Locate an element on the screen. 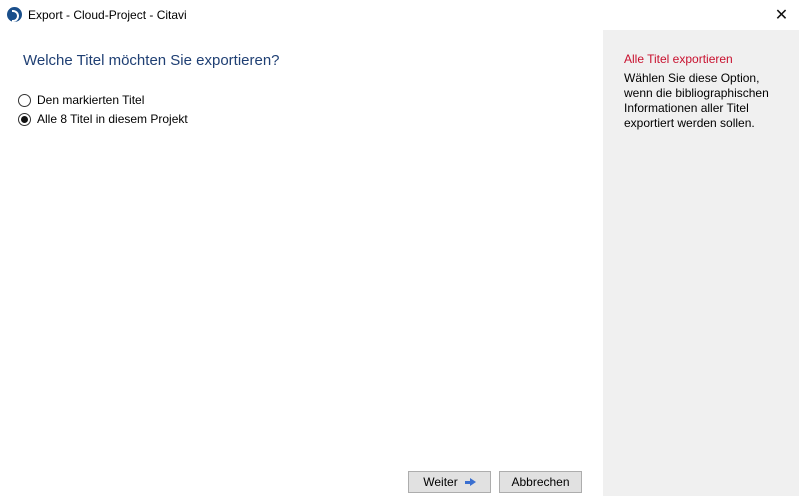 This screenshot has height=496, width=799. radio-label: Alle 8 Titel in diesem Projekt is located at coordinates (112, 119).